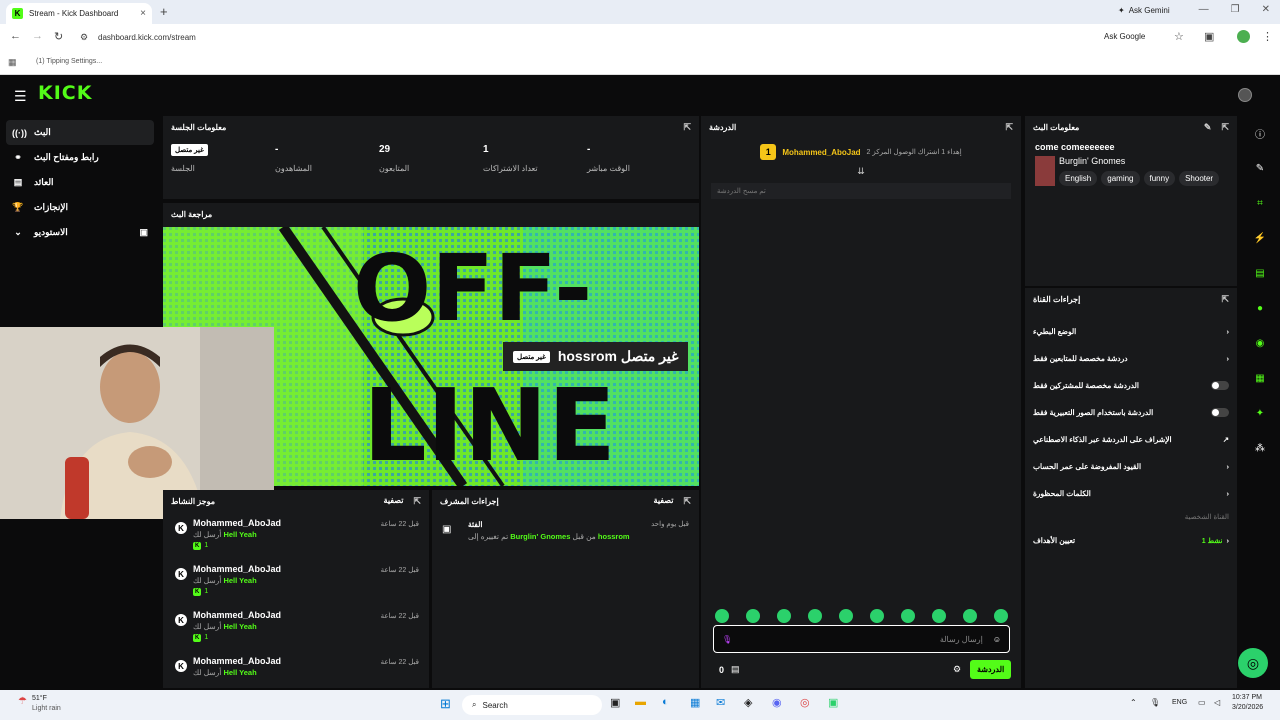  I want to click on sidebar-item-achievements: 🏆 الإنجازات, so click(80, 207).